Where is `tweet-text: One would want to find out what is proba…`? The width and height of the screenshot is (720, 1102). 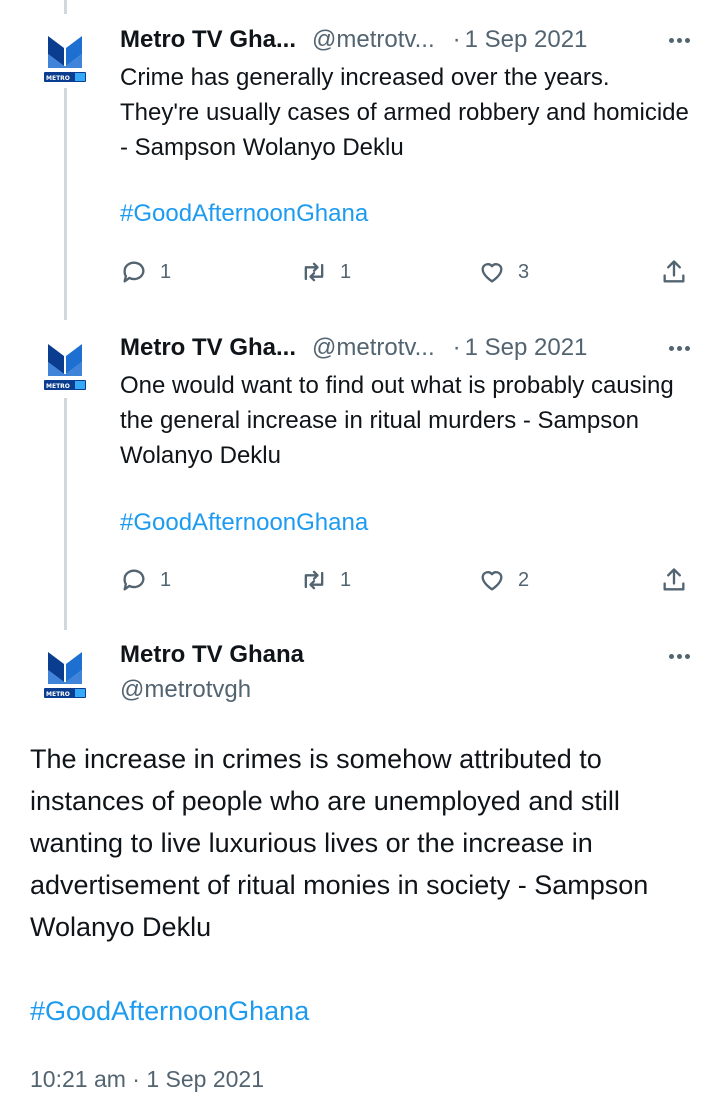
tweet-text: One would want to find out what is proba… is located at coordinates (397, 420).